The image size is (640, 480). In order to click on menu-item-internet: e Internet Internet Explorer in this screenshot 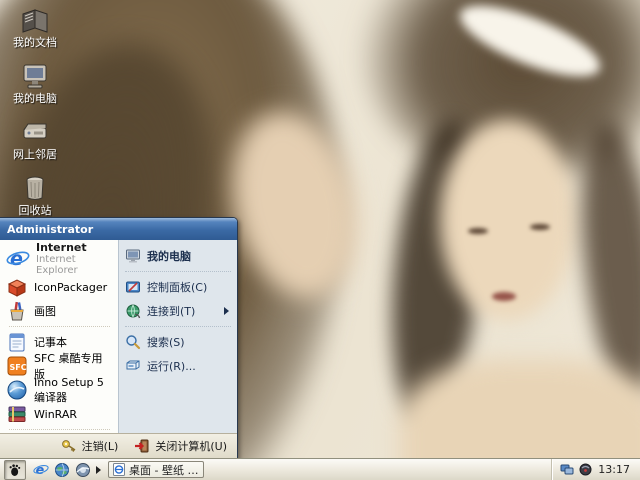, I will do `click(59, 259)`.